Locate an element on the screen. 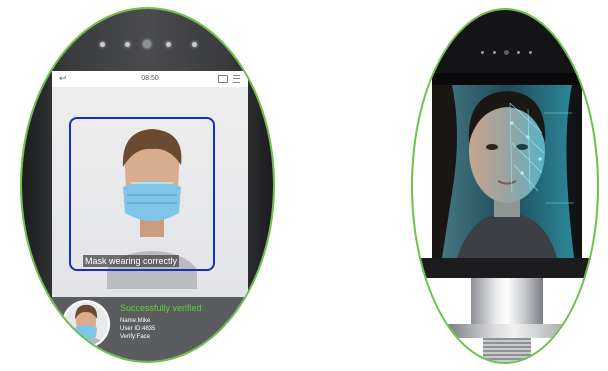 The width and height of the screenshot is (608, 371). mask-status-label: Mask wearing correctly is located at coordinates (131, 261).